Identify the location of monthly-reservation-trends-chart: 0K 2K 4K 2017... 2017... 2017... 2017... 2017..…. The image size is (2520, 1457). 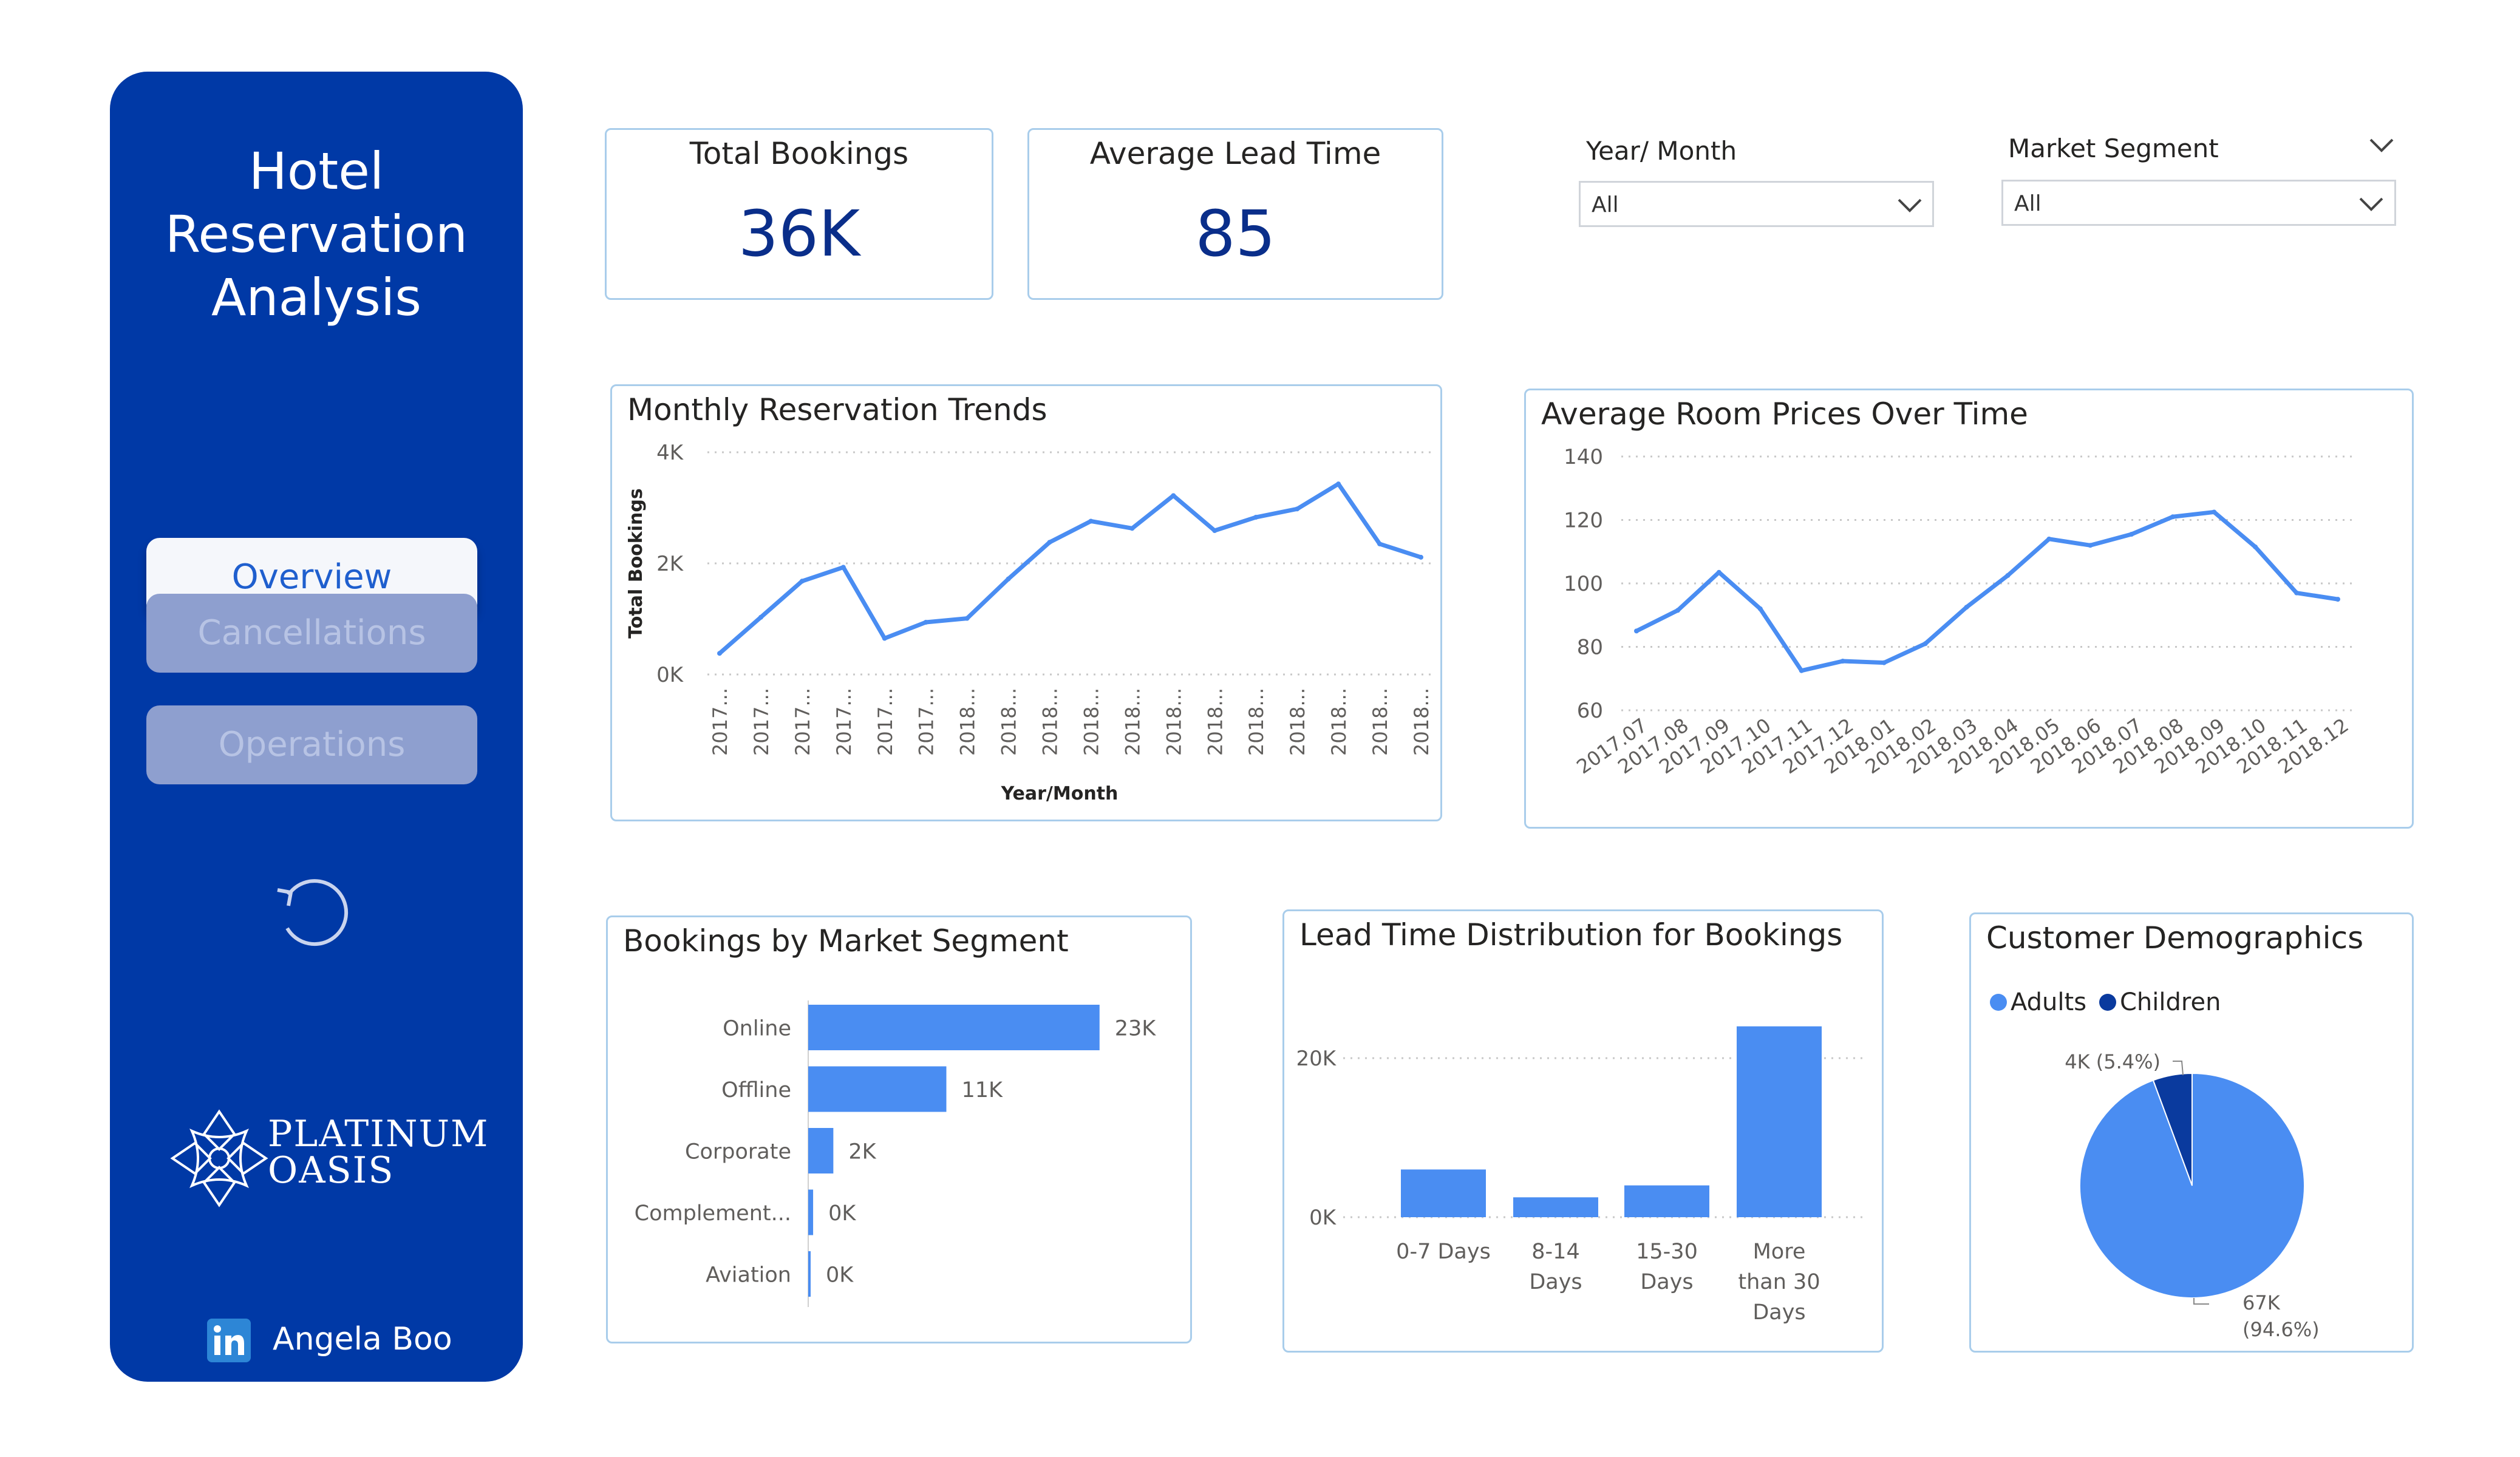
(1026, 602).